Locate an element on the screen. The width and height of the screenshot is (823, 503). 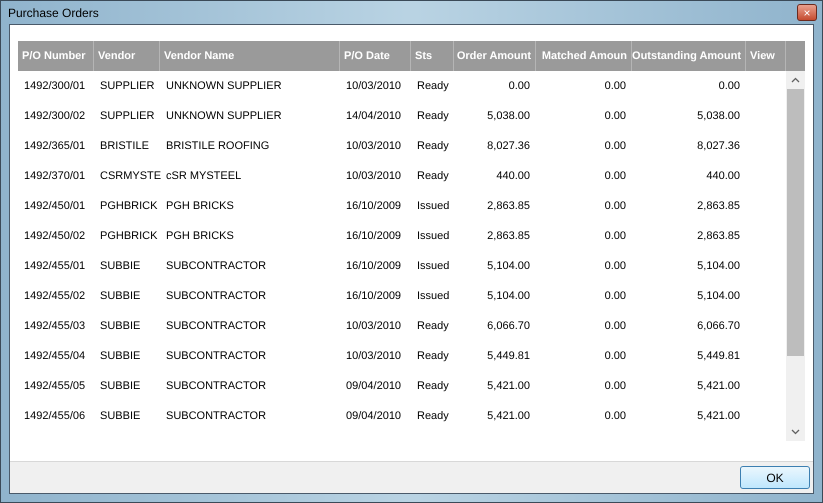
table-cell-text: PGH BRICKS is located at coordinates (200, 236).